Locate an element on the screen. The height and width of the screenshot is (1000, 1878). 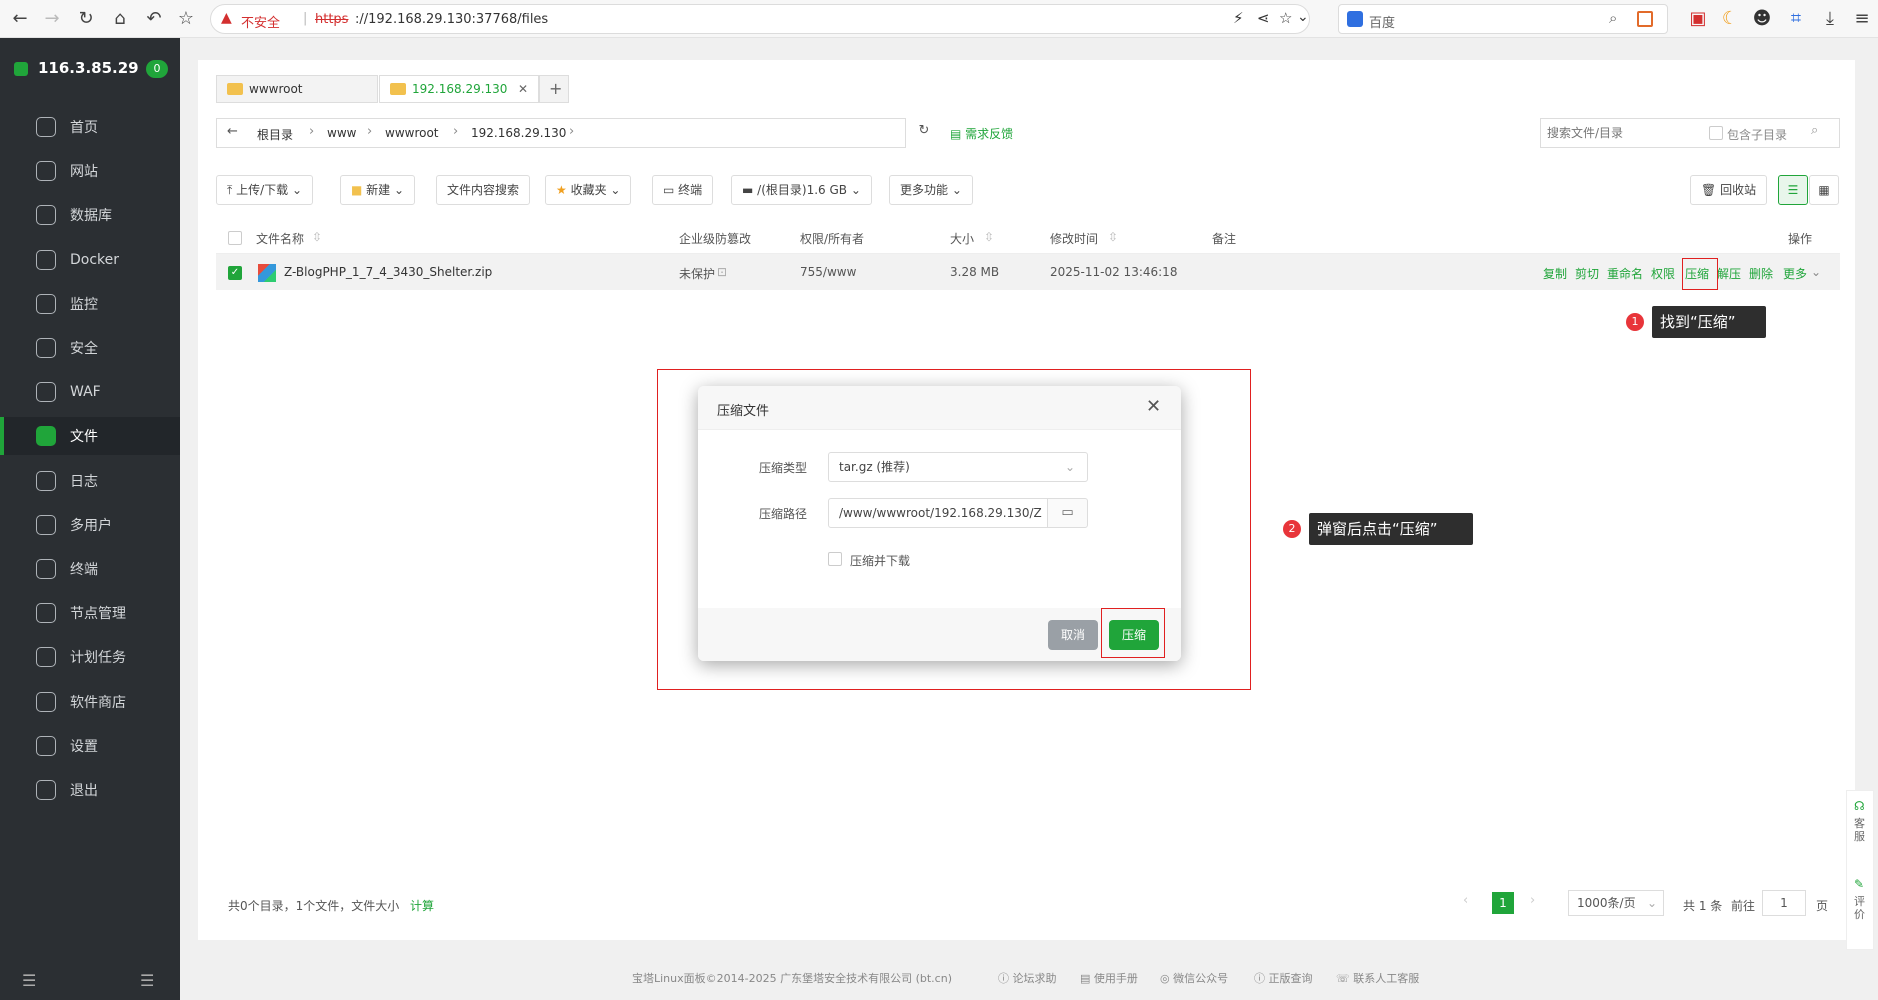
sidebar-item: 监控 is located at coordinates (90, 304).